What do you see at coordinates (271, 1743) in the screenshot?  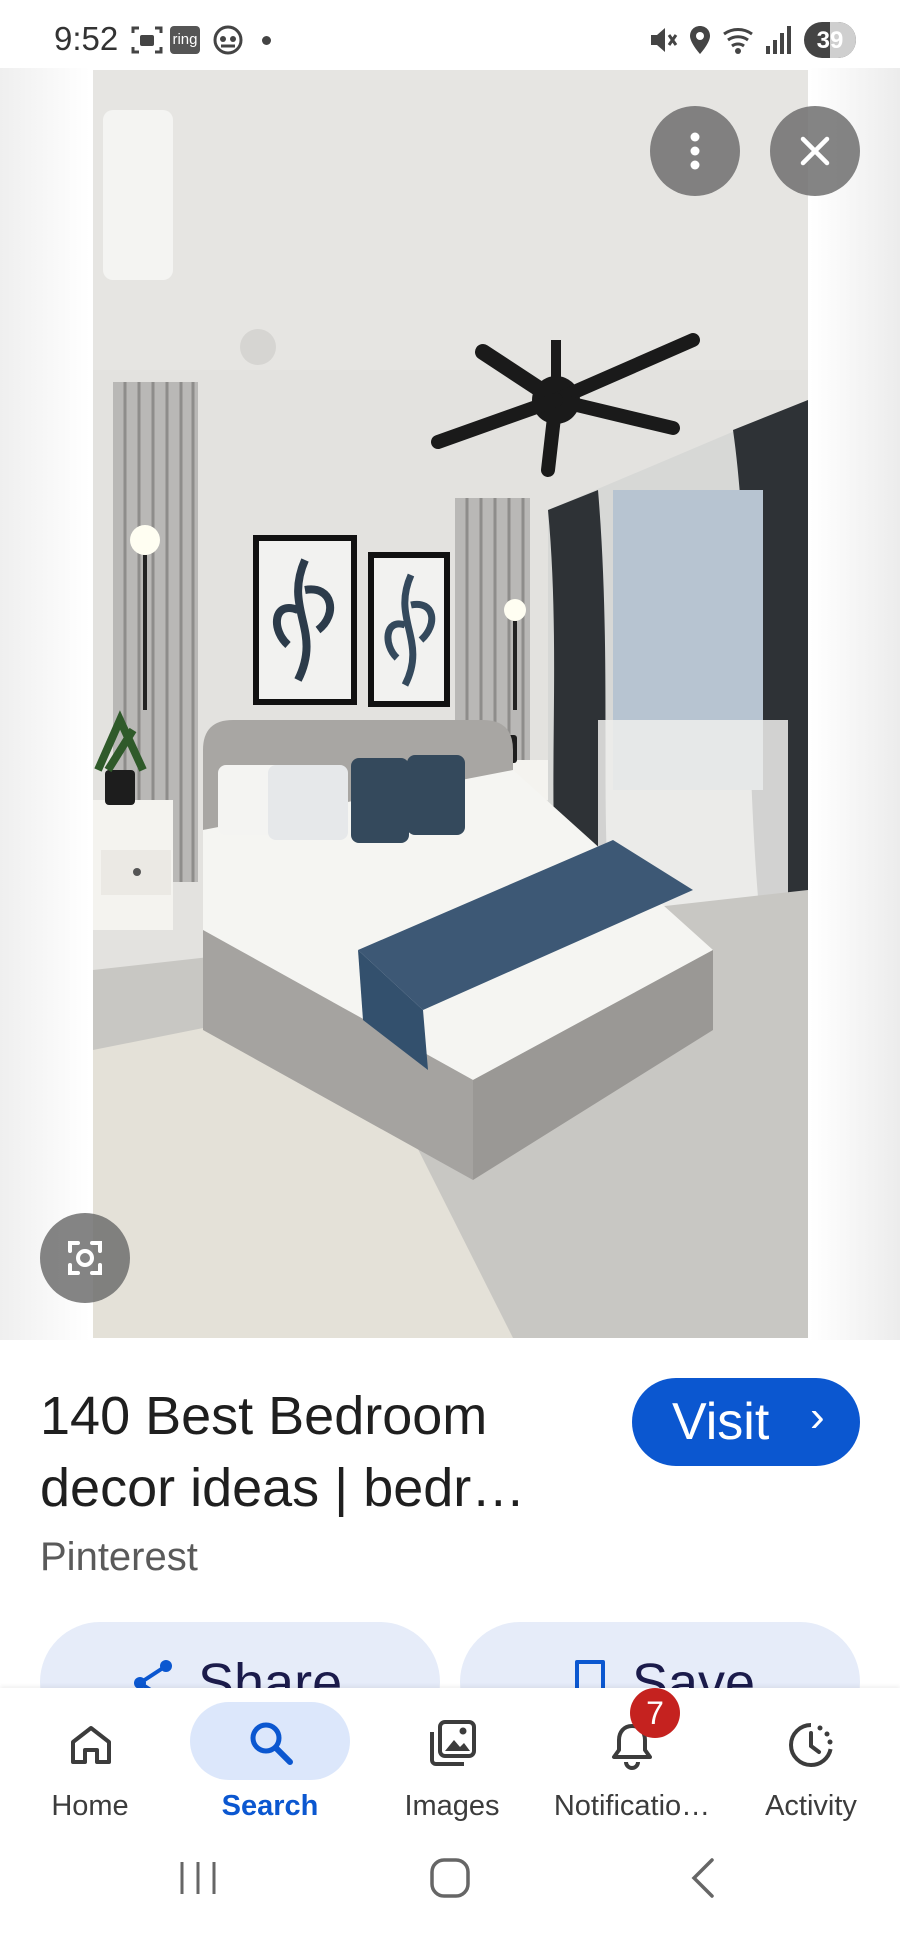 I see `search-icon` at bounding box center [271, 1743].